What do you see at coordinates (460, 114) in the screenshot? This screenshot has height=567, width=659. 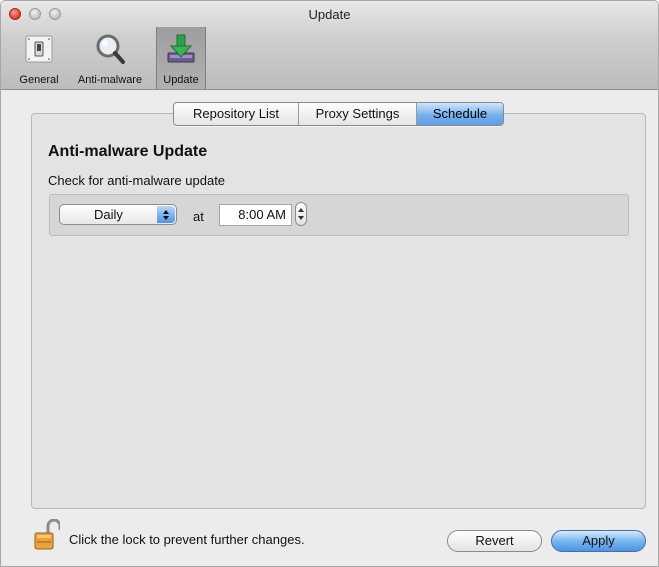 I see `tab-schedule: Schedule` at bounding box center [460, 114].